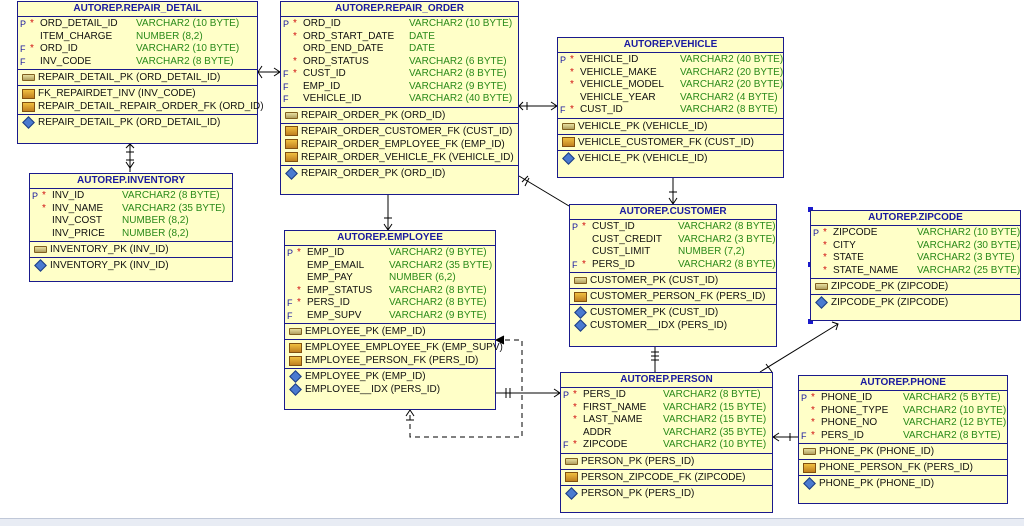  I want to click on column-row: F VEHICLE_ID VARCHAR2 (40 BYTE), so click(399, 99).